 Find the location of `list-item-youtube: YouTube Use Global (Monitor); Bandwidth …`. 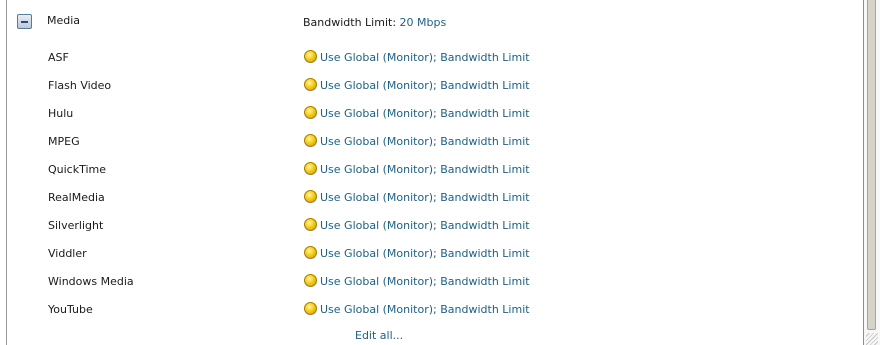

list-item-youtube: YouTube Use Global (Monitor); Bandwidth … is located at coordinates (435, 310).